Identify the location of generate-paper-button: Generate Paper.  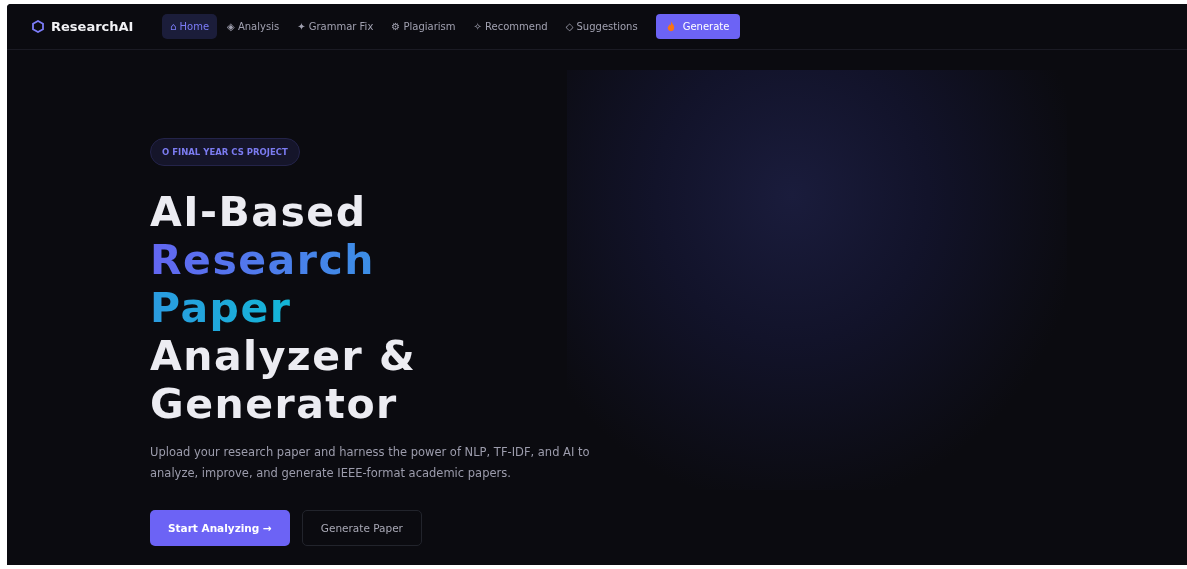
(361, 528).